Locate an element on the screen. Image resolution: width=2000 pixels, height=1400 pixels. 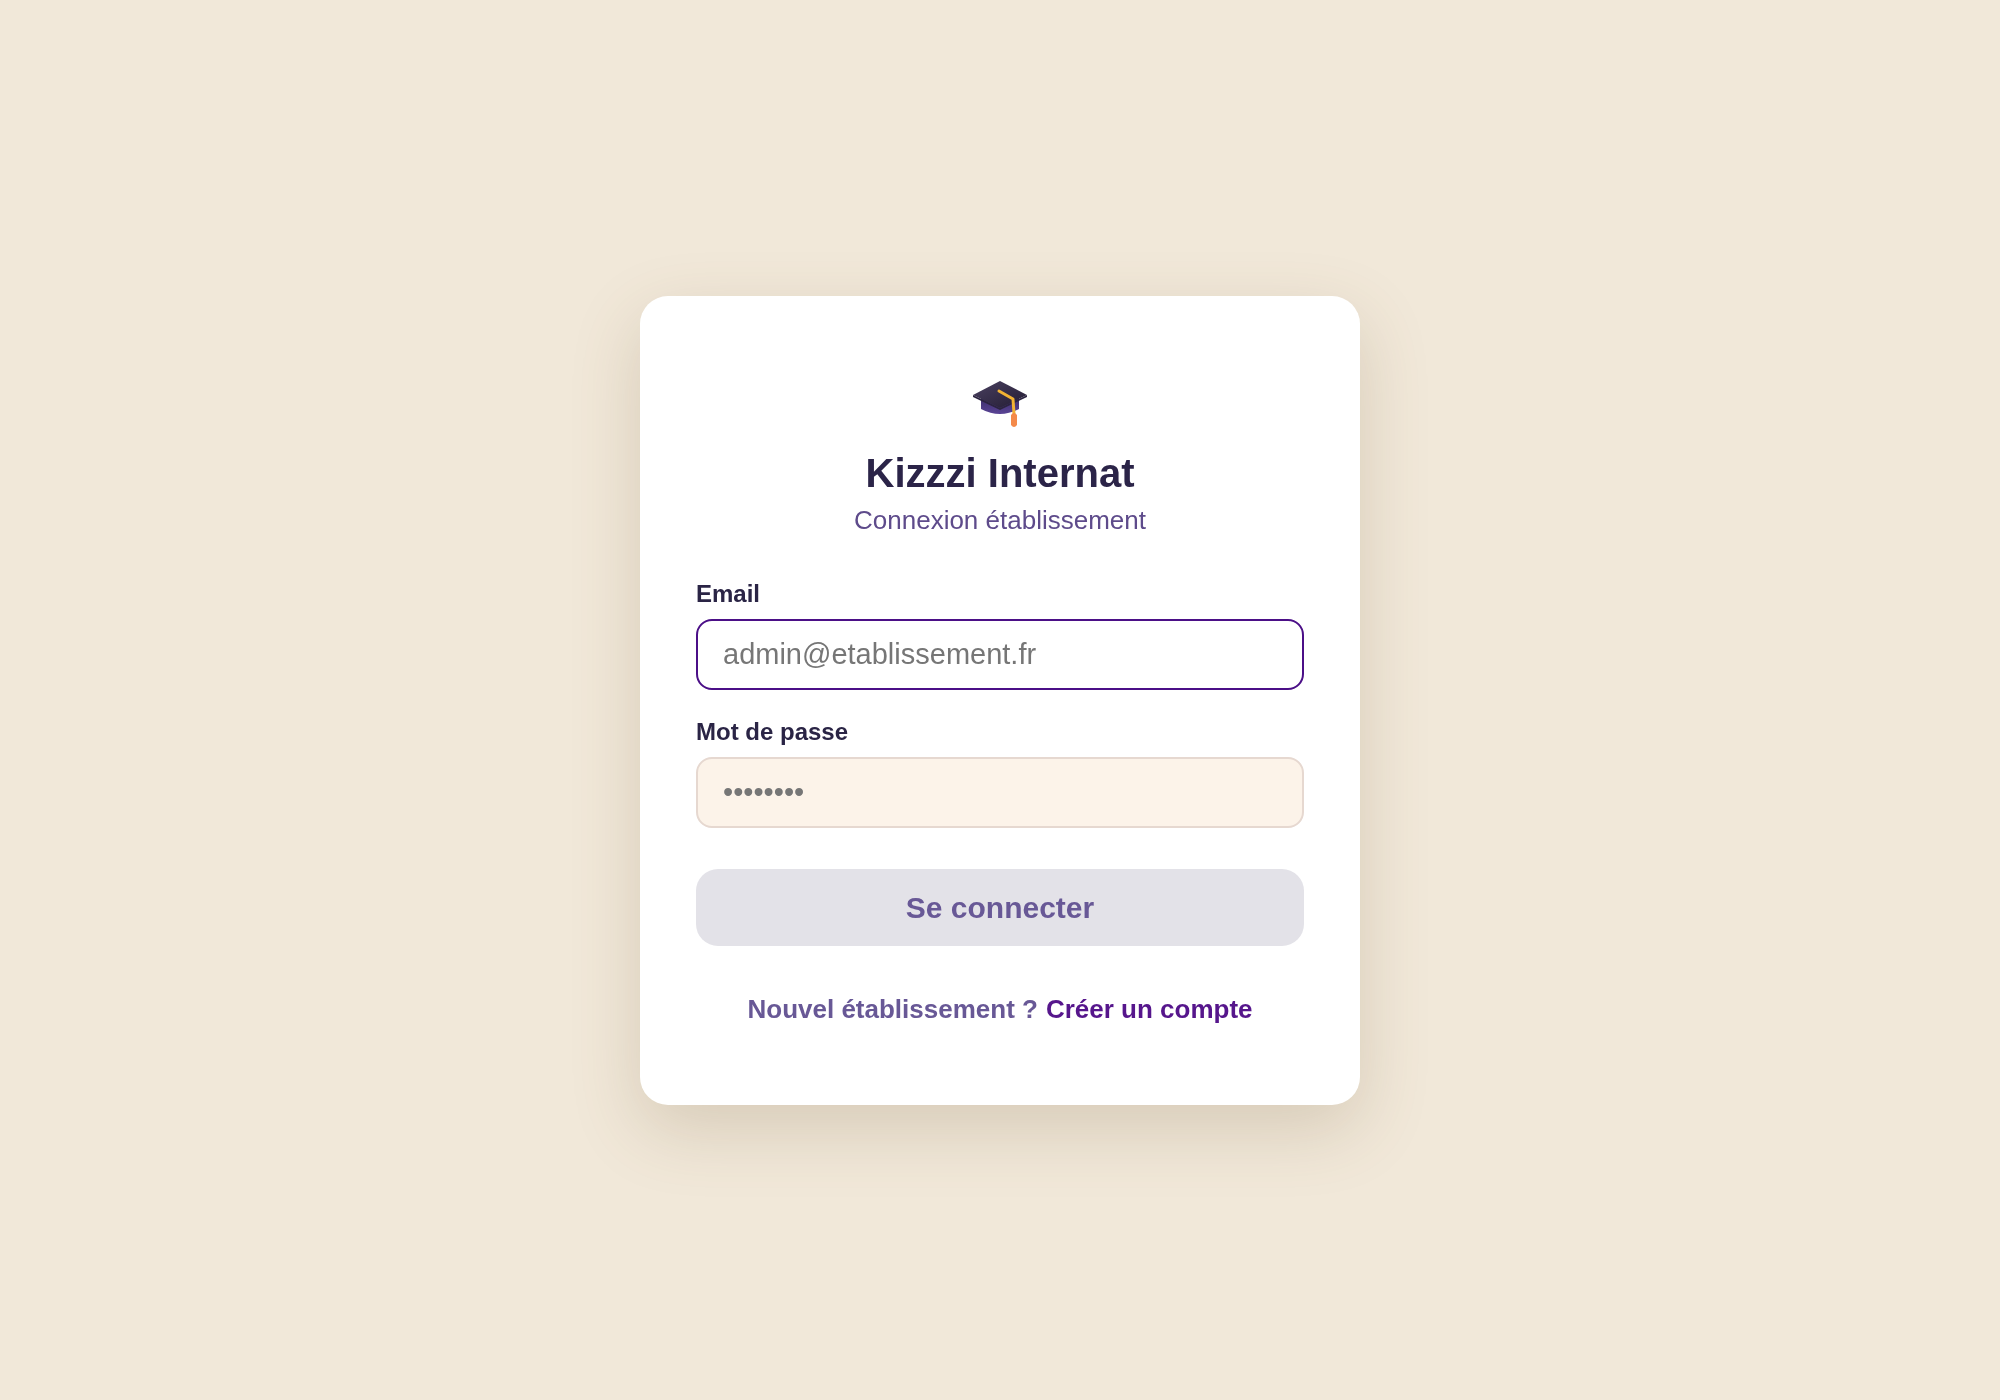
field-label: Mot de passe is located at coordinates (772, 731).